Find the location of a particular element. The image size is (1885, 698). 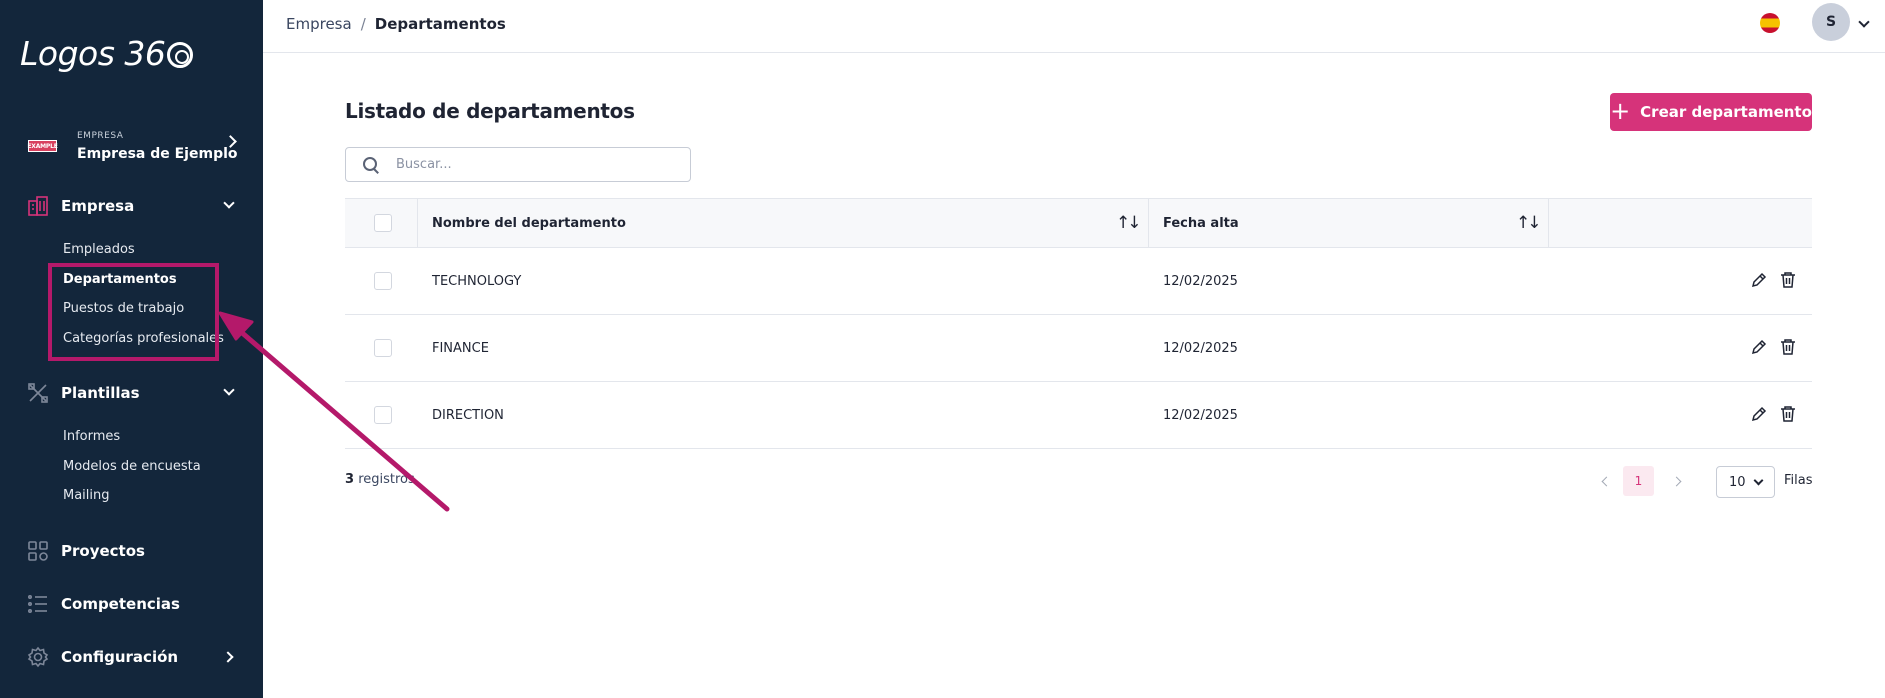

nav-section-empresa: Empresa is located at coordinates (131, 206).